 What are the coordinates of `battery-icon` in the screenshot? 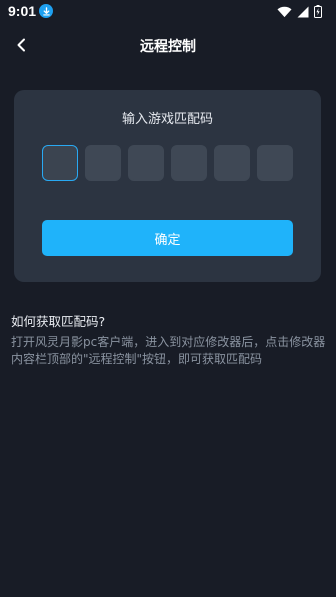 It's located at (318, 11).